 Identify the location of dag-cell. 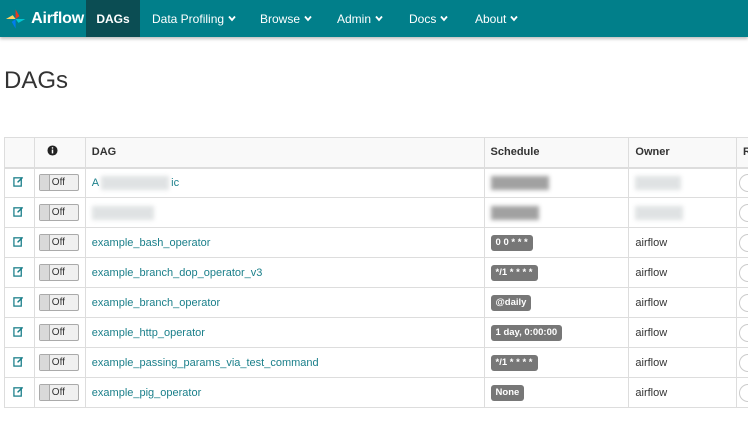
(284, 212).